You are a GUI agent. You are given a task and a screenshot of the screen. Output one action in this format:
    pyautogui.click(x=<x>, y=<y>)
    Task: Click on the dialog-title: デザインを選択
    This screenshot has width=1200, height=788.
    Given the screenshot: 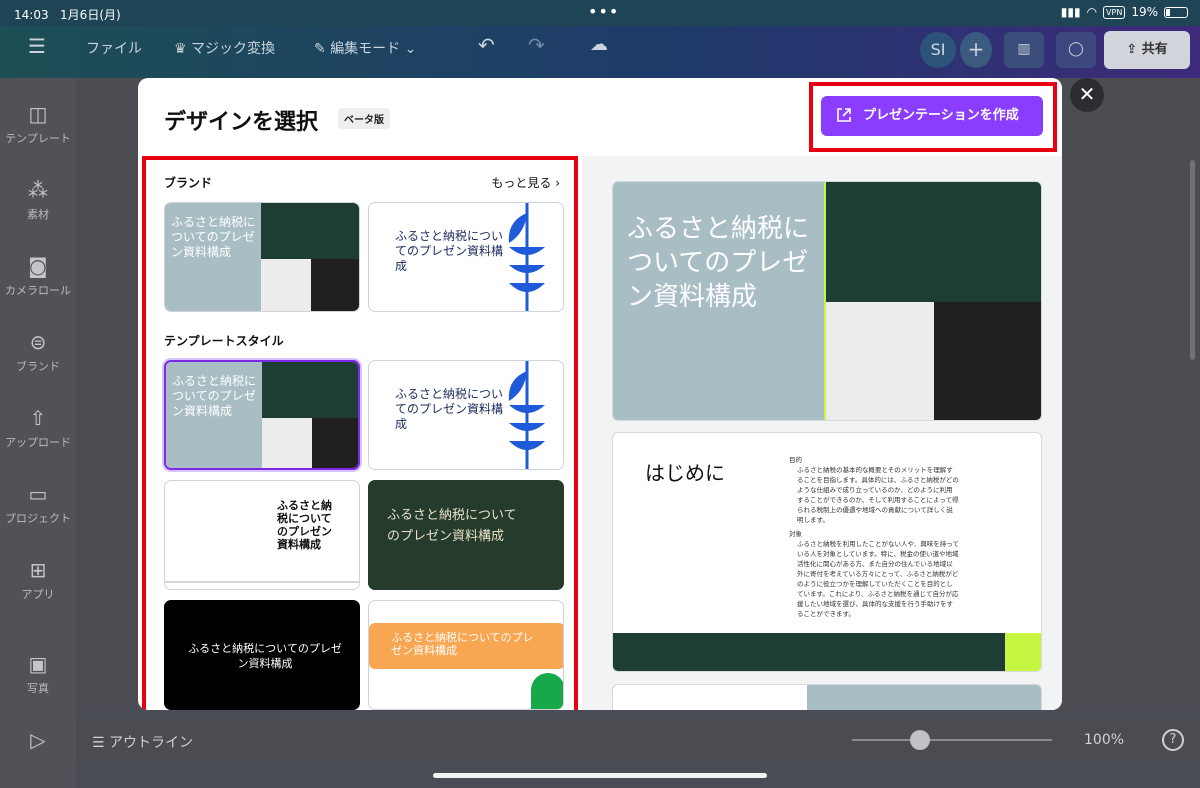 What is the action you would take?
    pyautogui.click(x=241, y=122)
    